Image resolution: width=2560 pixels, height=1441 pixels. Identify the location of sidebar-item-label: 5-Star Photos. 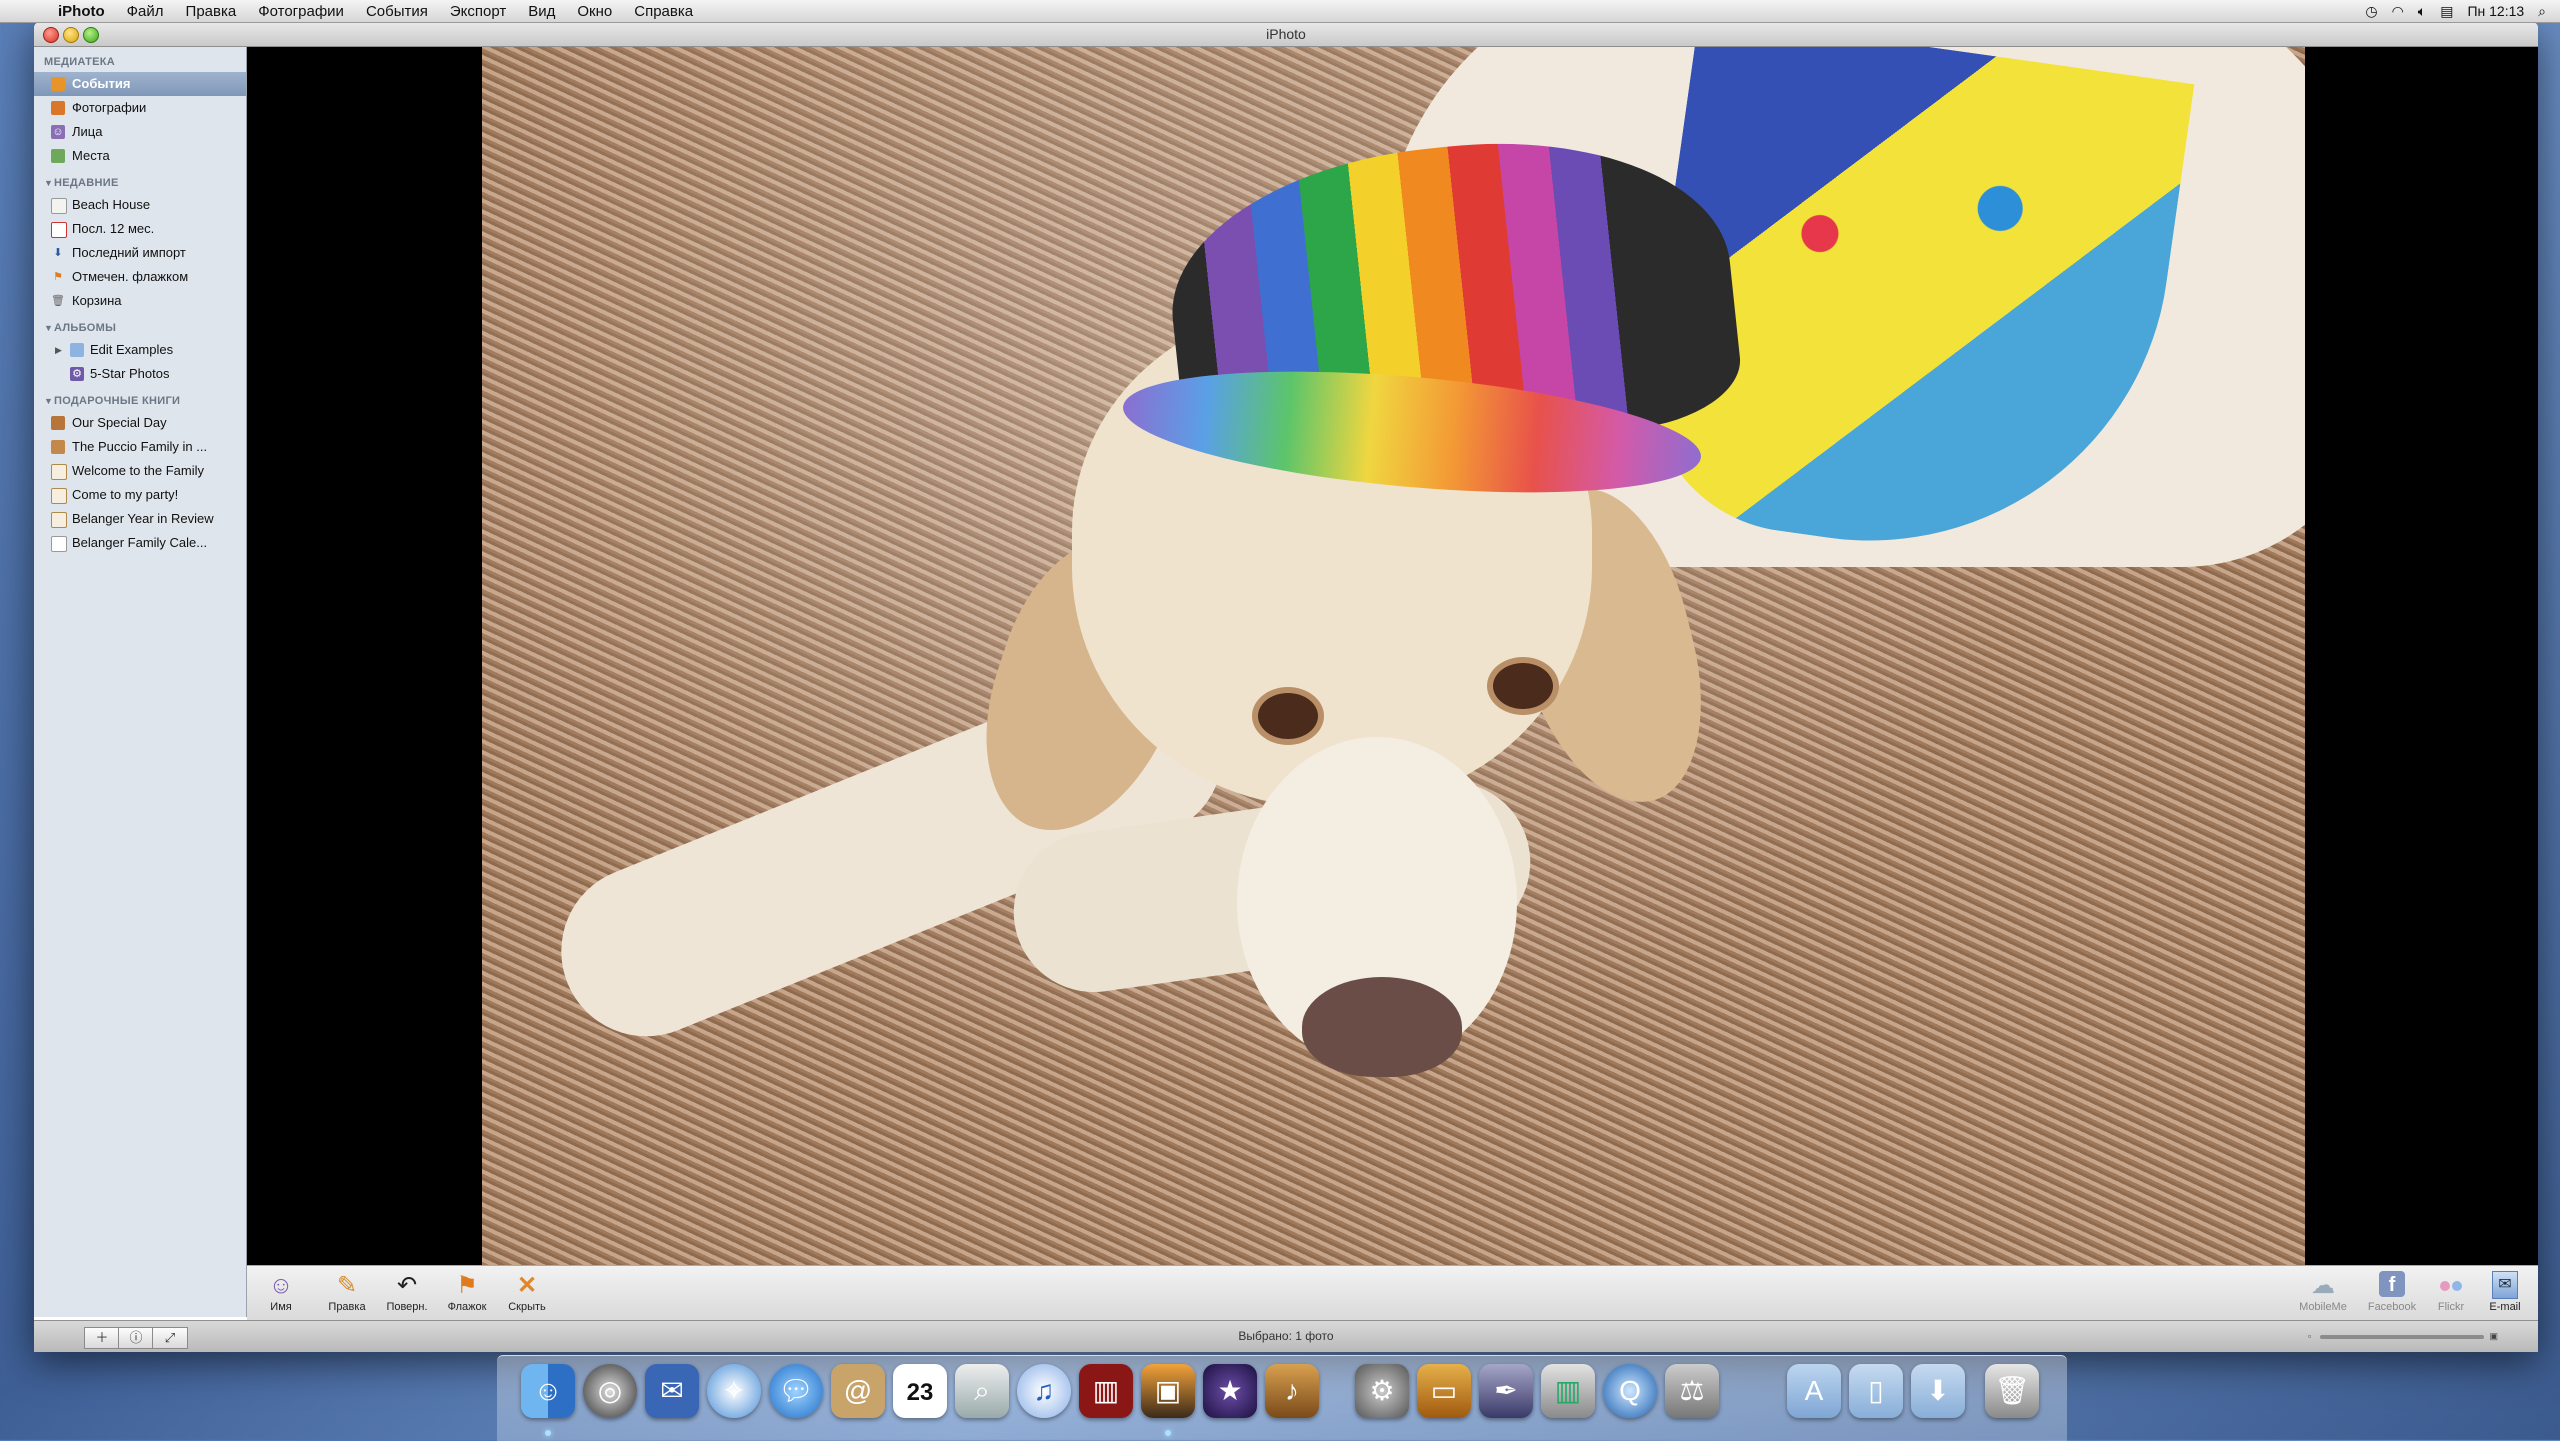
(130, 373).